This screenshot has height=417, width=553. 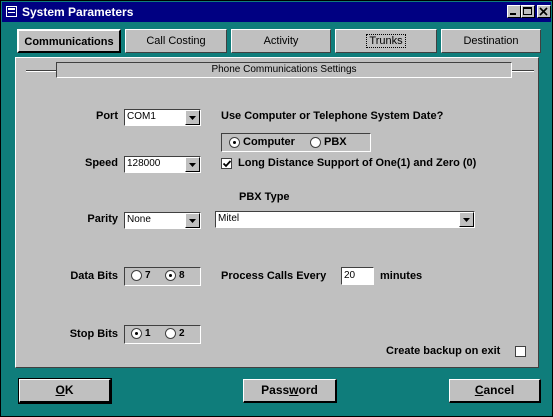 I want to click on pbx-type-select: Mitel, so click(x=345, y=219).